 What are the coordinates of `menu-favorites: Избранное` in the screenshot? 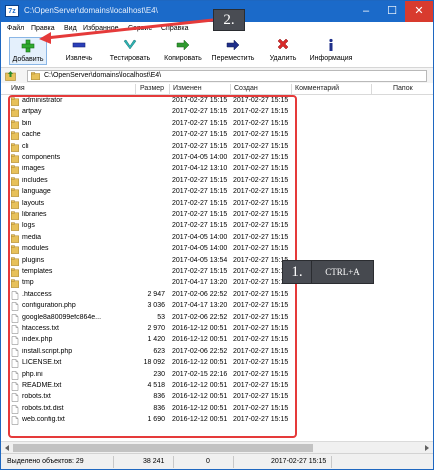 It's located at (100, 28).